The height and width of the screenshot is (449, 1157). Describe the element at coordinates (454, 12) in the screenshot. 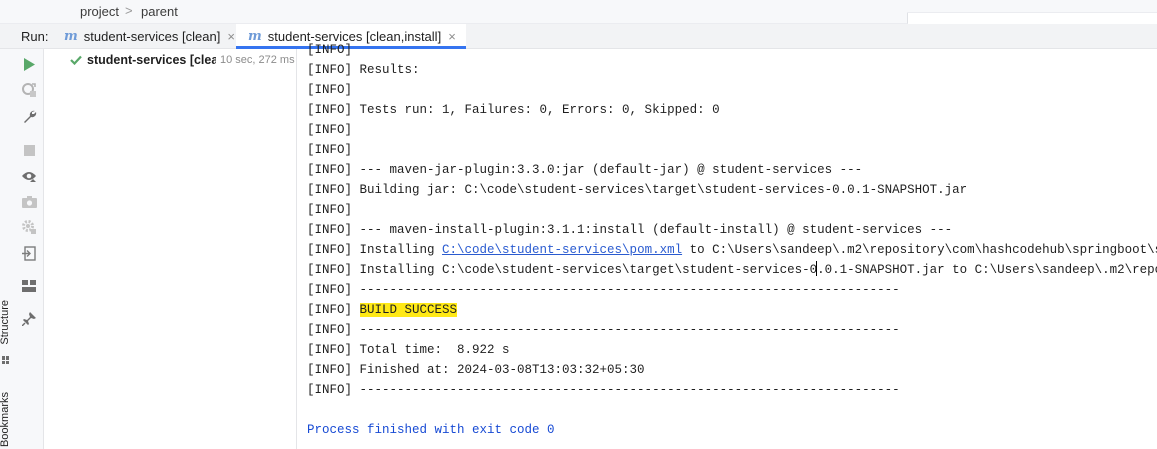

I see `breadcrumb: project > parent` at that location.